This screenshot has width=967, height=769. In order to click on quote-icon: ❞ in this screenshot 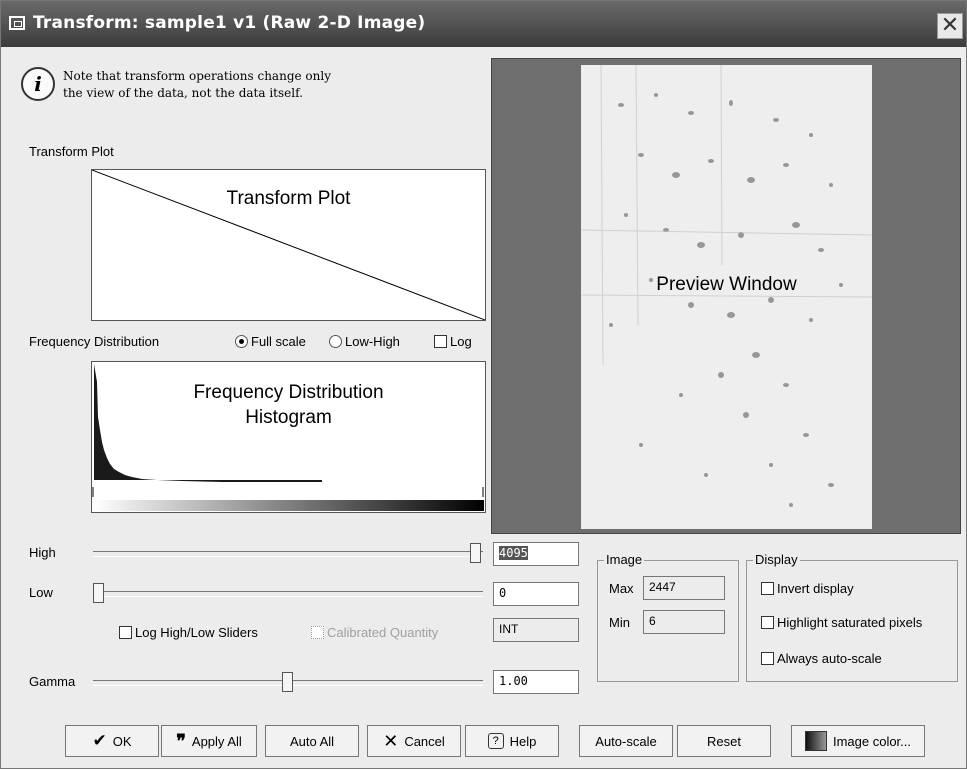, I will do `click(181, 740)`.